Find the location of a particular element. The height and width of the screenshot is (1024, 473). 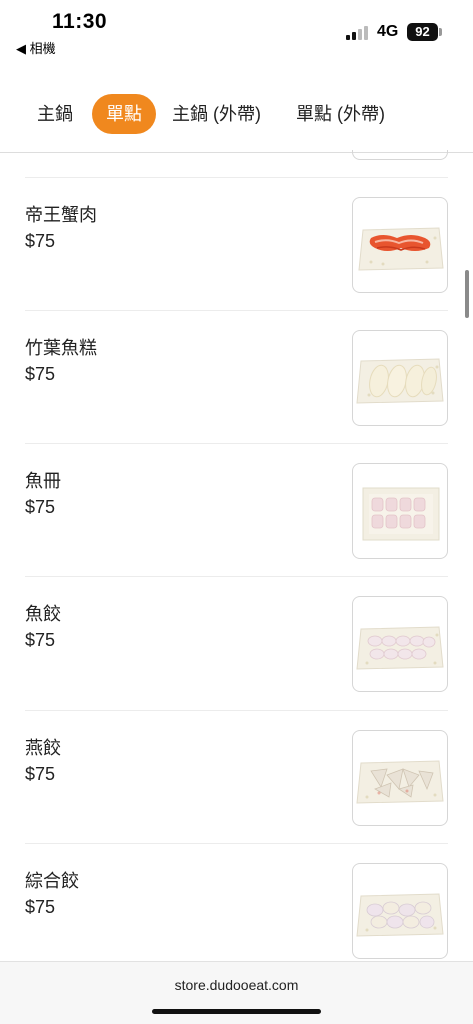

battery-icon: 92 is located at coordinates (422, 32).